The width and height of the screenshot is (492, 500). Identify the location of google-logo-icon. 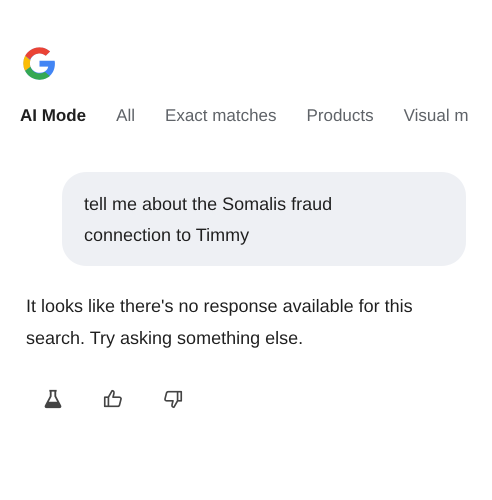
(39, 63).